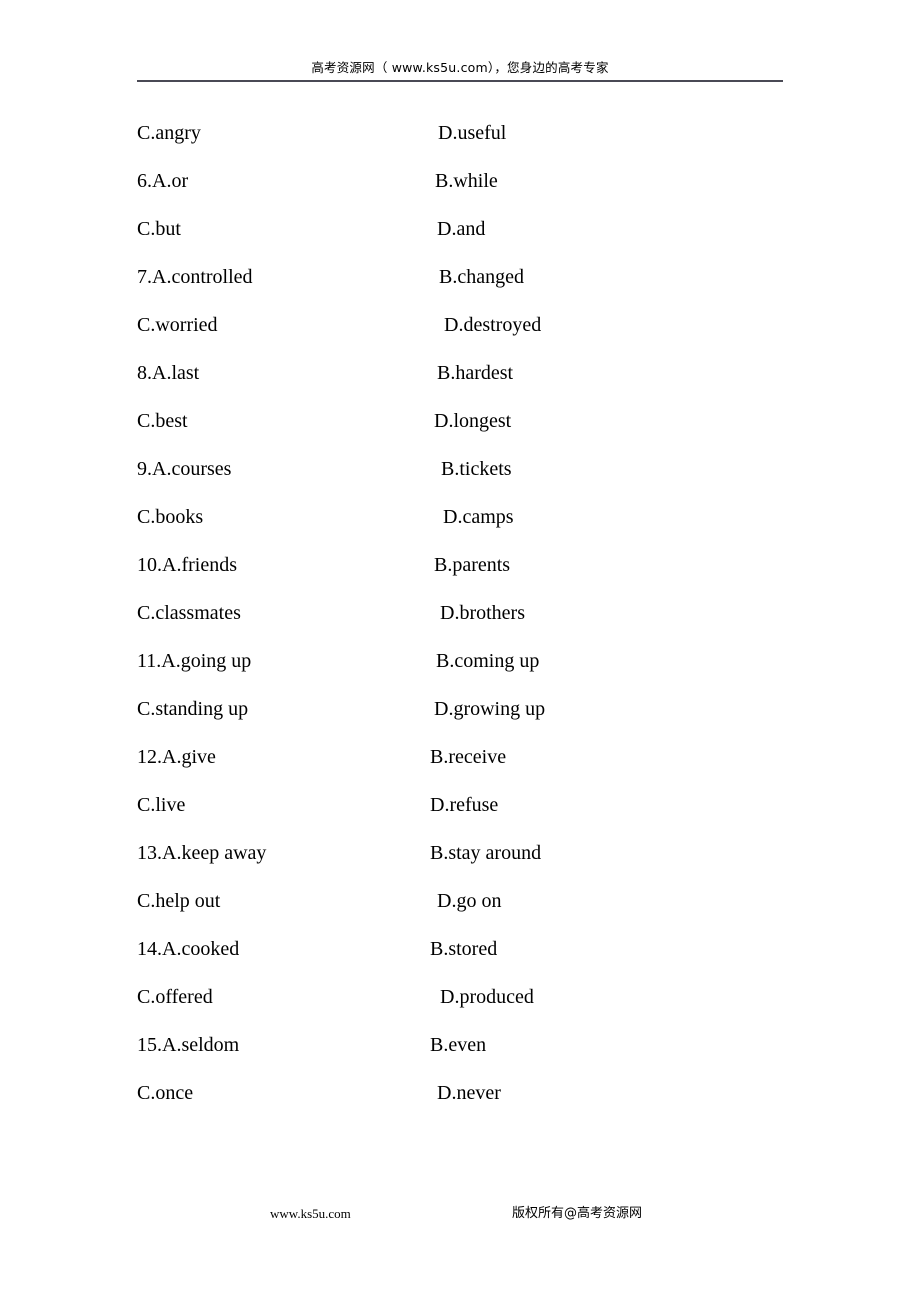  I want to click on option-row: C.worried D.destroyed, so click(460, 336).